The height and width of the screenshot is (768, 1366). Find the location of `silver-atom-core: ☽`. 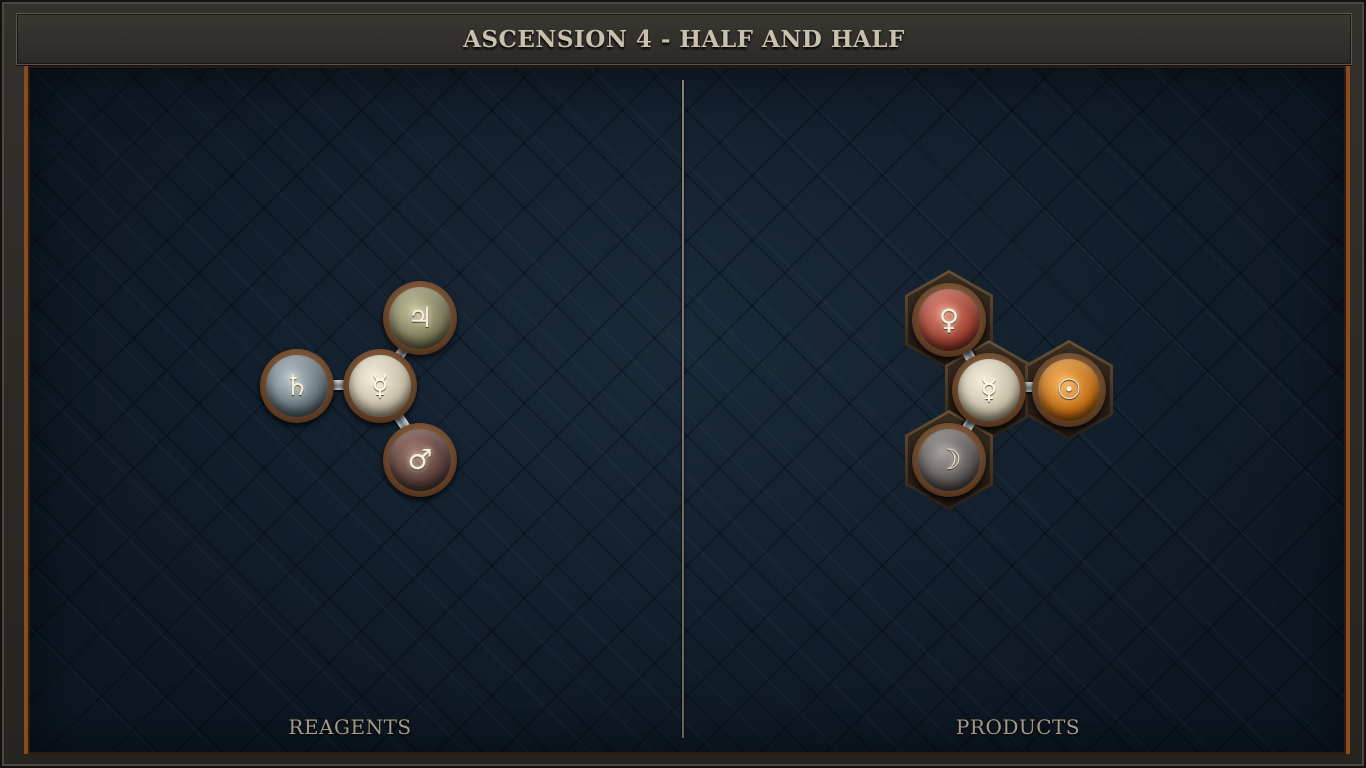

silver-atom-core: ☽ is located at coordinates (949, 460).